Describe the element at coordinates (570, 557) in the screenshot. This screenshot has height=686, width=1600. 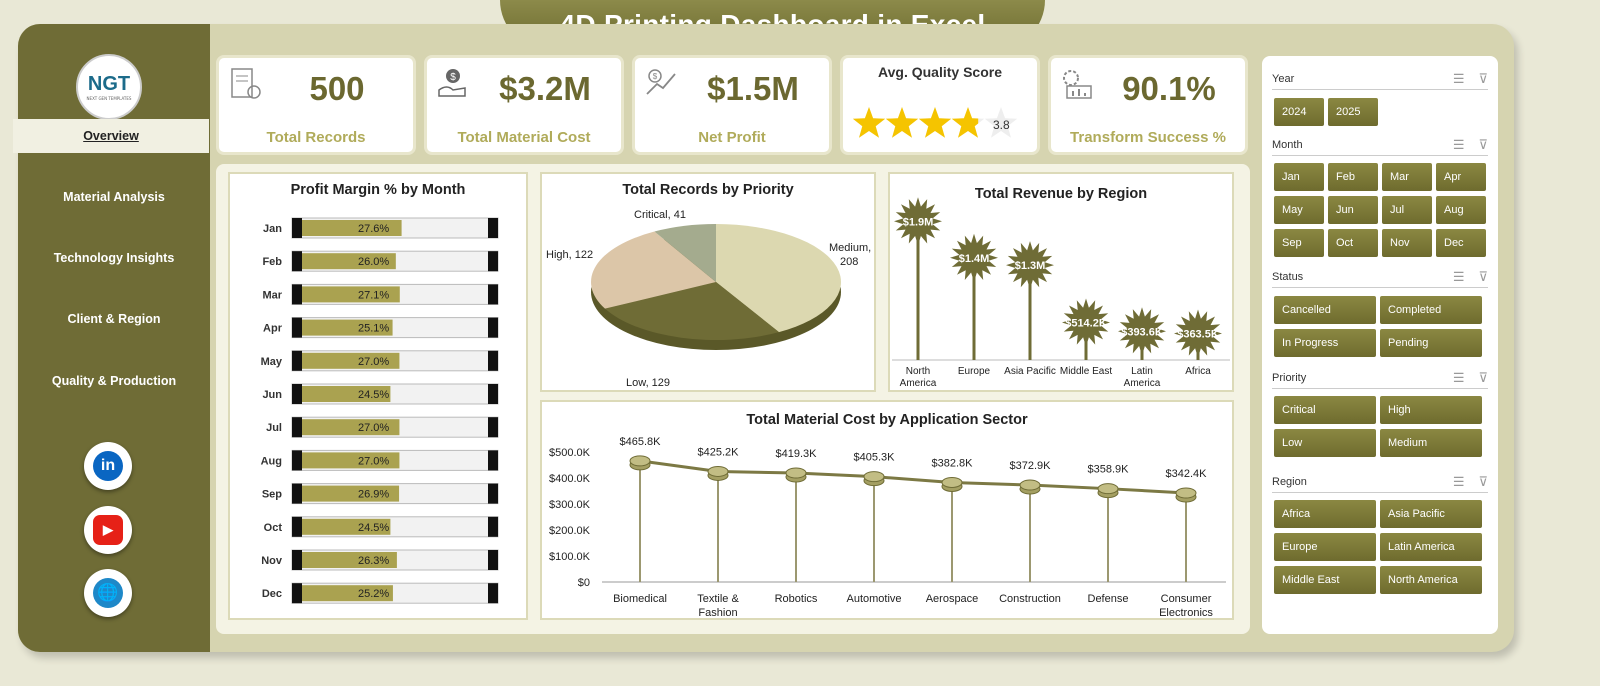
I see `y-tick-label: $100.0K` at that location.